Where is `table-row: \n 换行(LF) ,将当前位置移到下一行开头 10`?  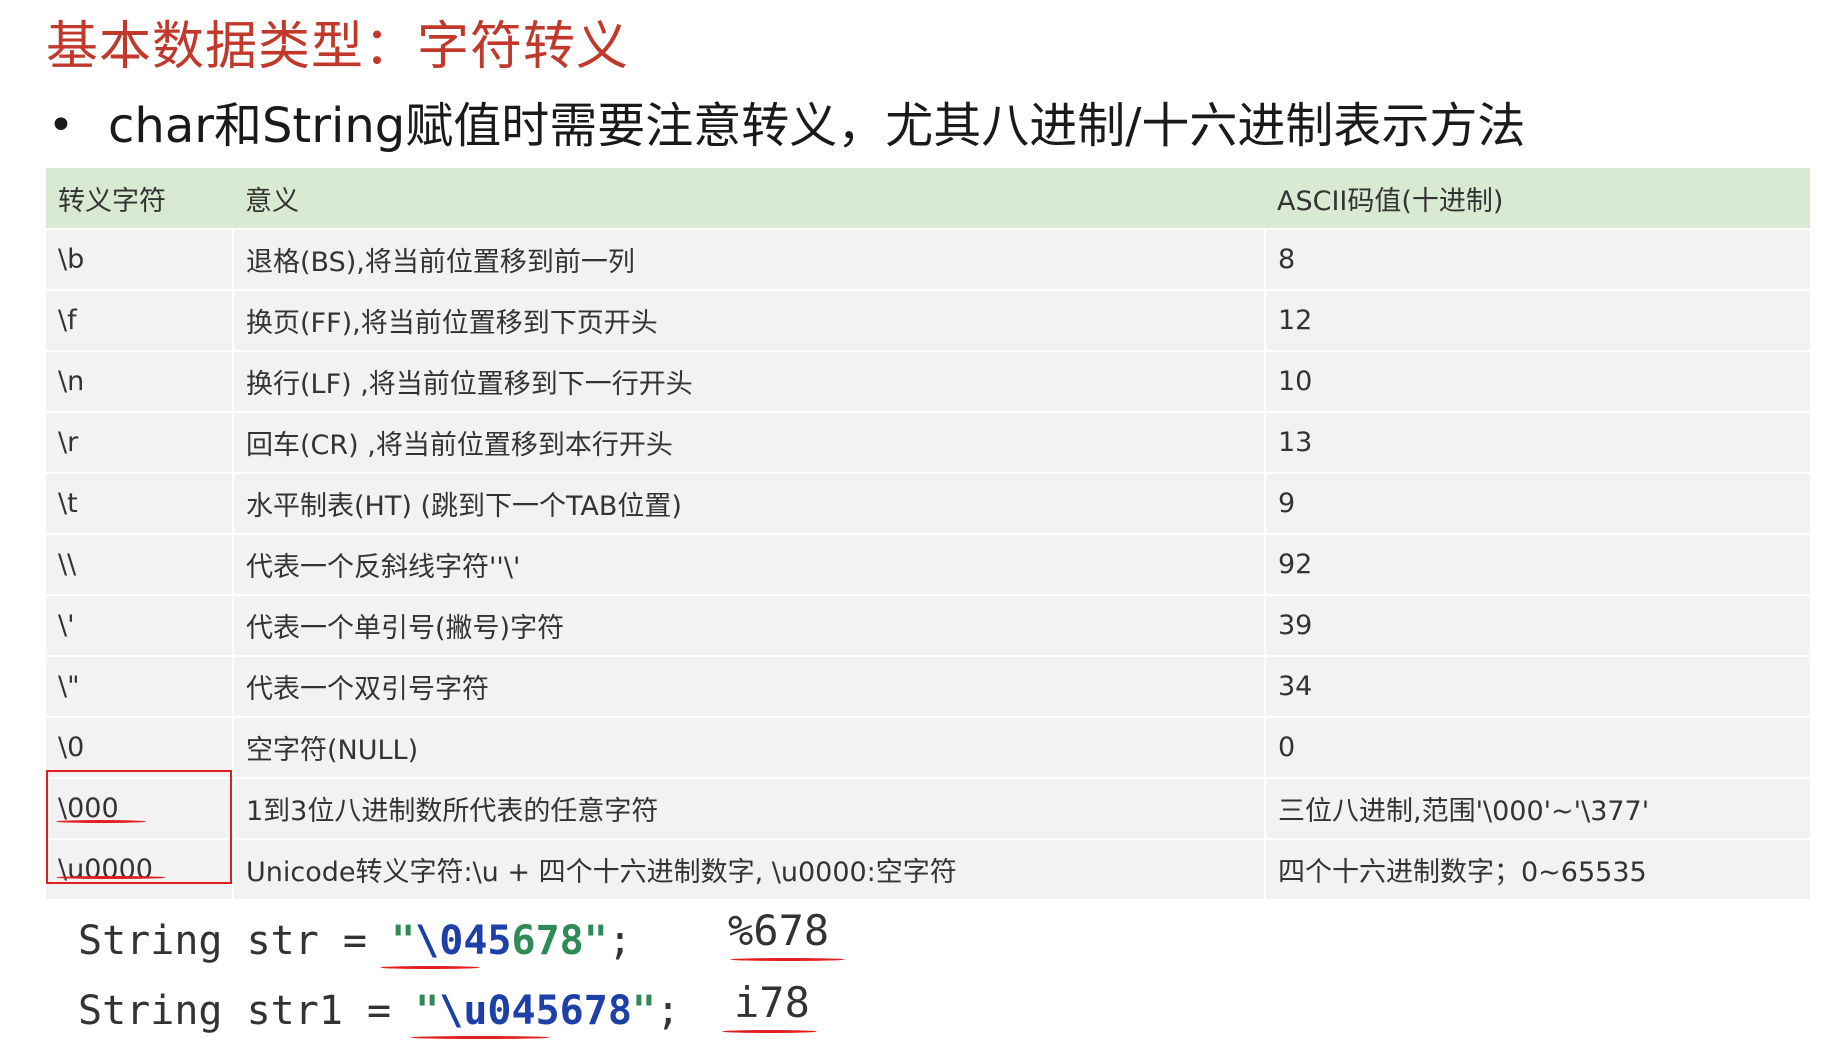
table-row: \n 换行(LF) ,将当前位置移到下一行开头 10 is located at coordinates (928, 381).